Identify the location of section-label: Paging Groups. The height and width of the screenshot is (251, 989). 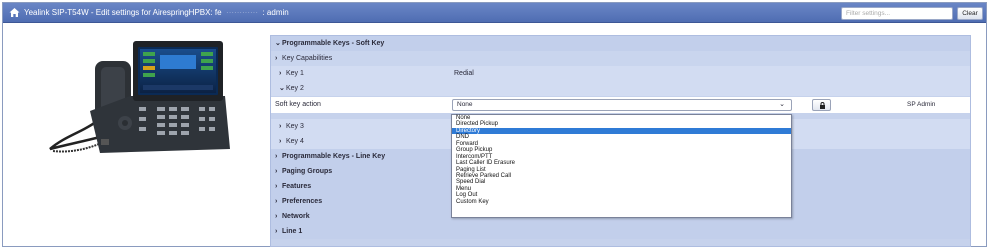
(307, 171).